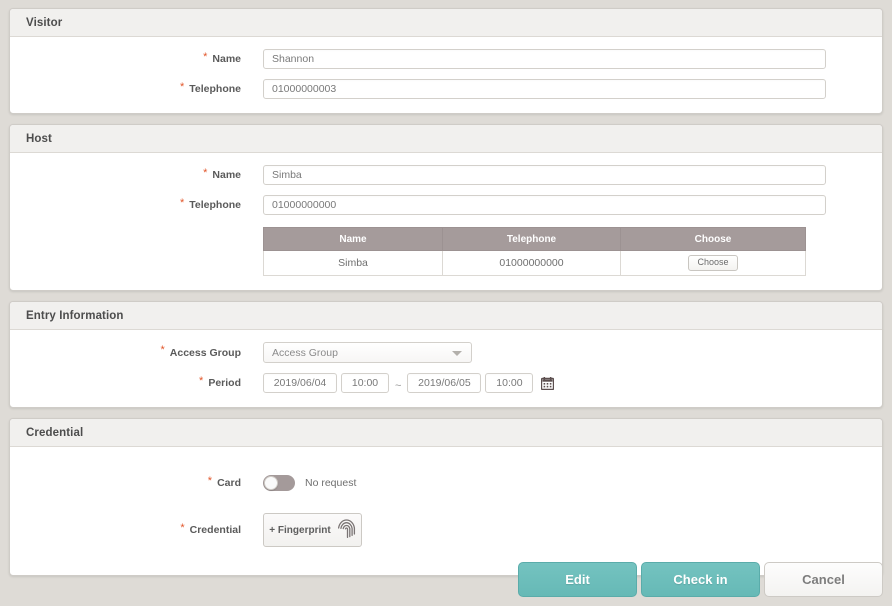  What do you see at coordinates (44, 22) in the screenshot?
I see `visitor-section-title: Visitor` at bounding box center [44, 22].